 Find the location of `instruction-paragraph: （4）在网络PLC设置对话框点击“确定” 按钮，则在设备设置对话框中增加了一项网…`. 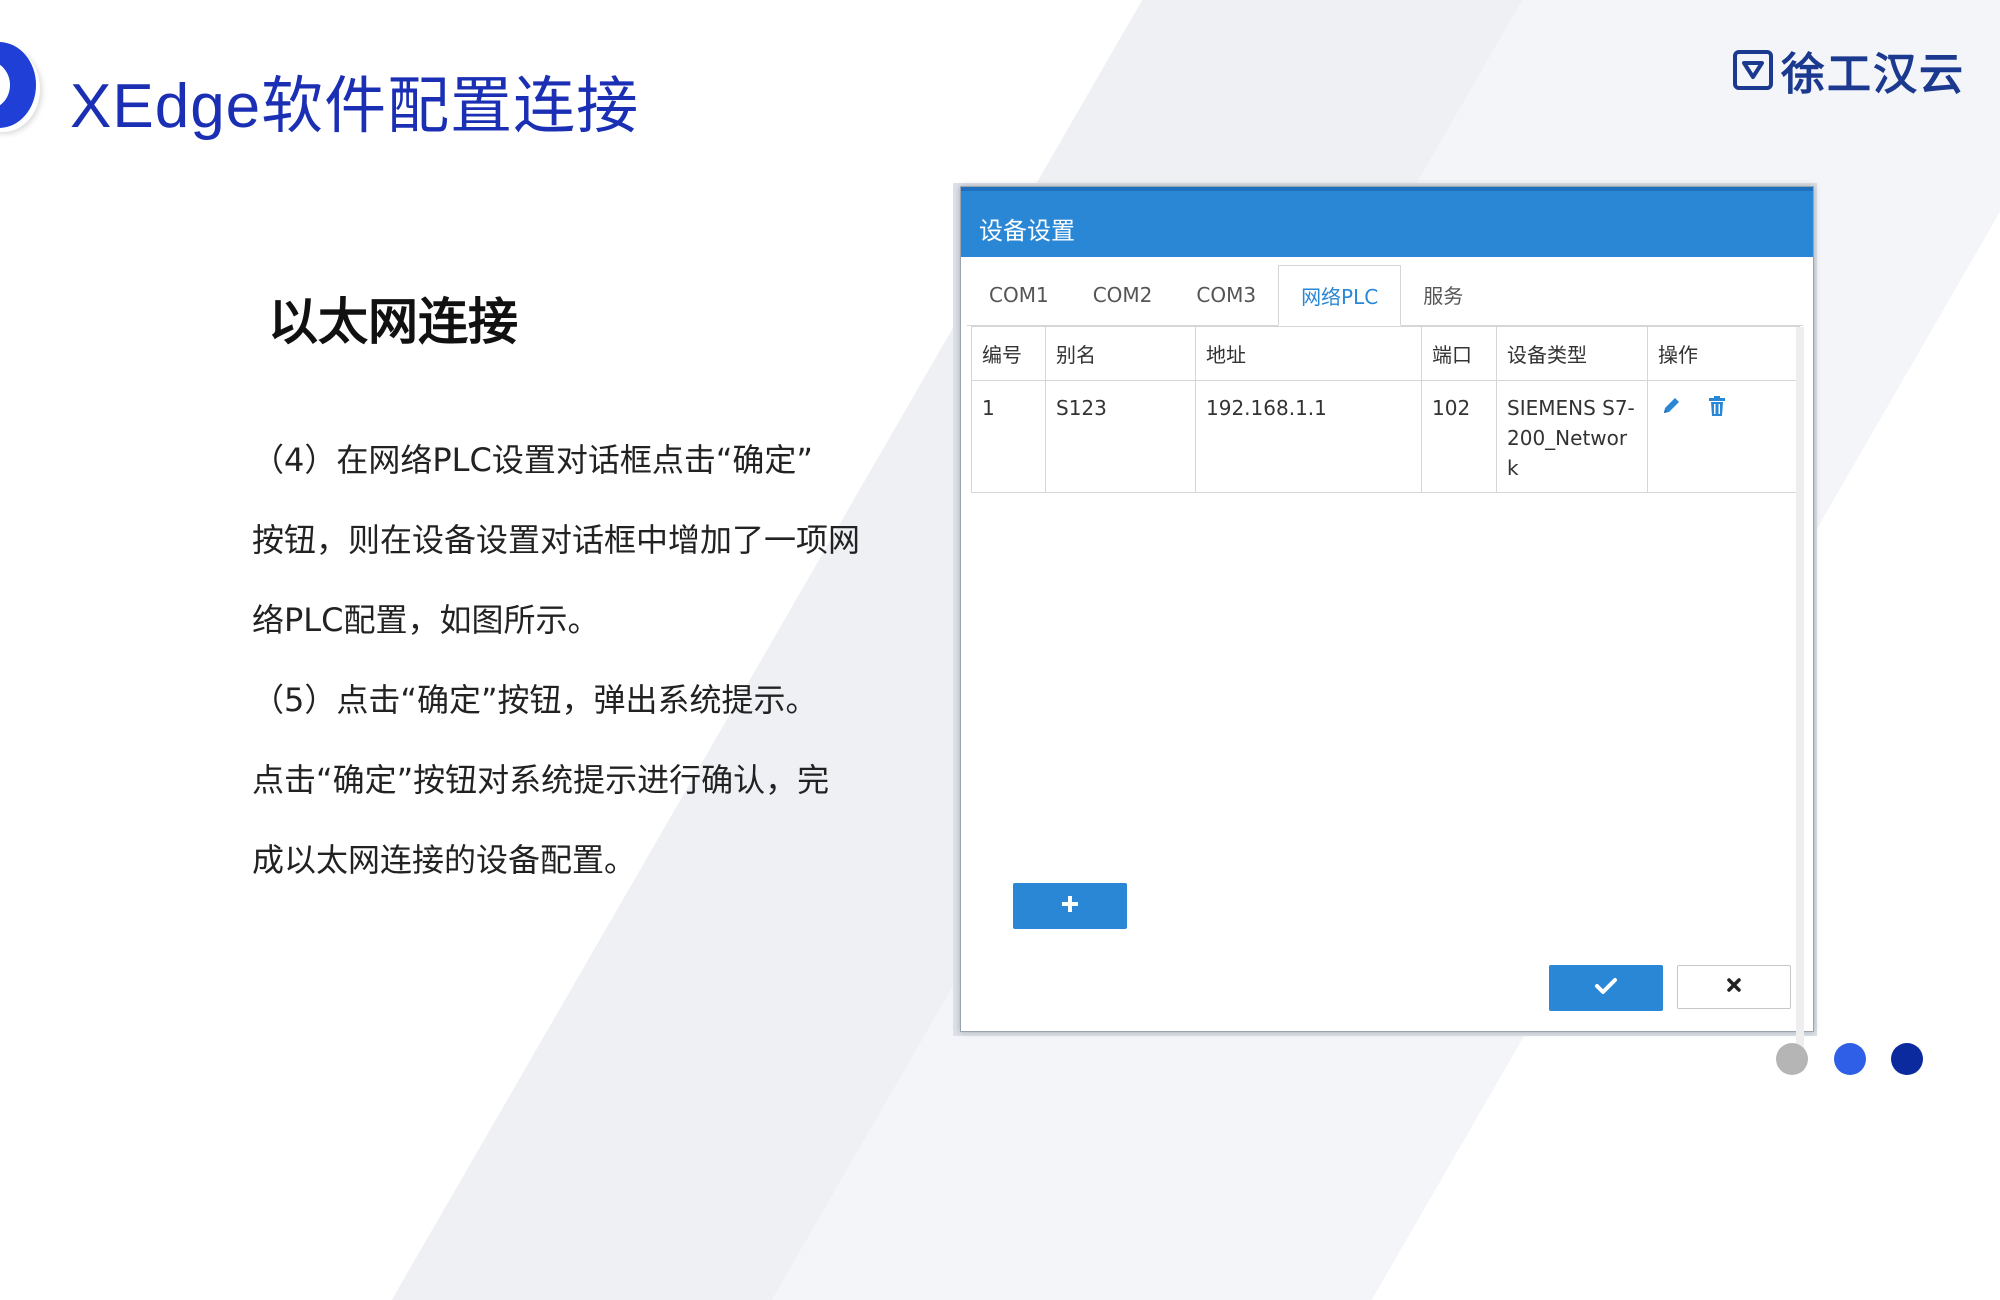

instruction-paragraph: （4）在网络PLC设置对话框点击“确定” 按钮，则在设备设置对话框中增加了一项网… is located at coordinates (582, 660).